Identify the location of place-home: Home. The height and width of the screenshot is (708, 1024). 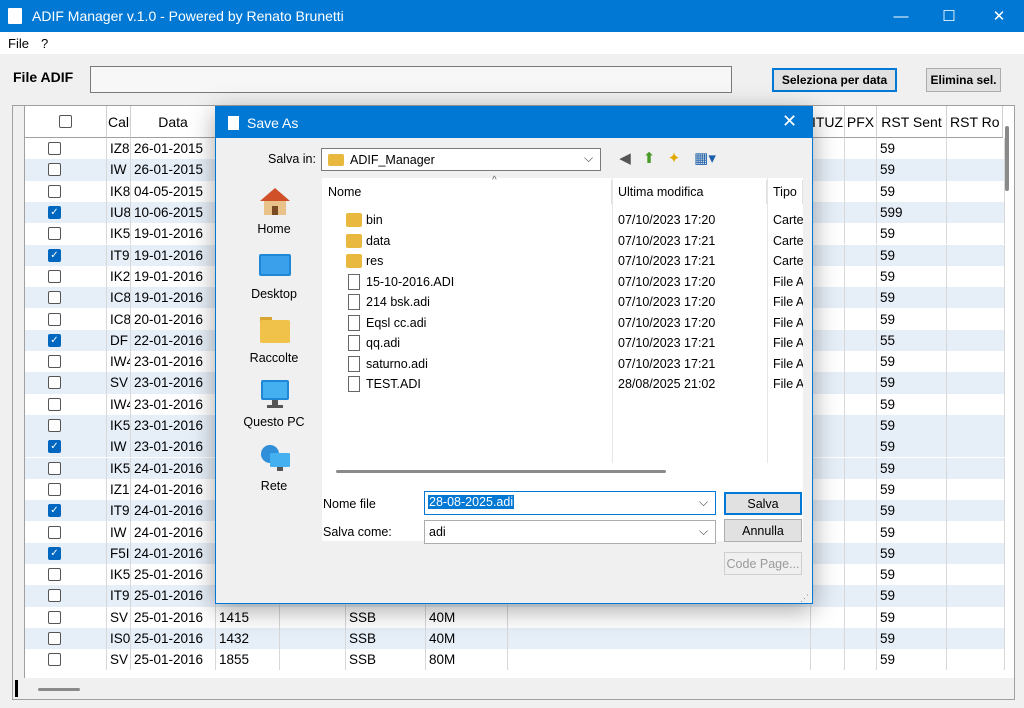
(274, 217).